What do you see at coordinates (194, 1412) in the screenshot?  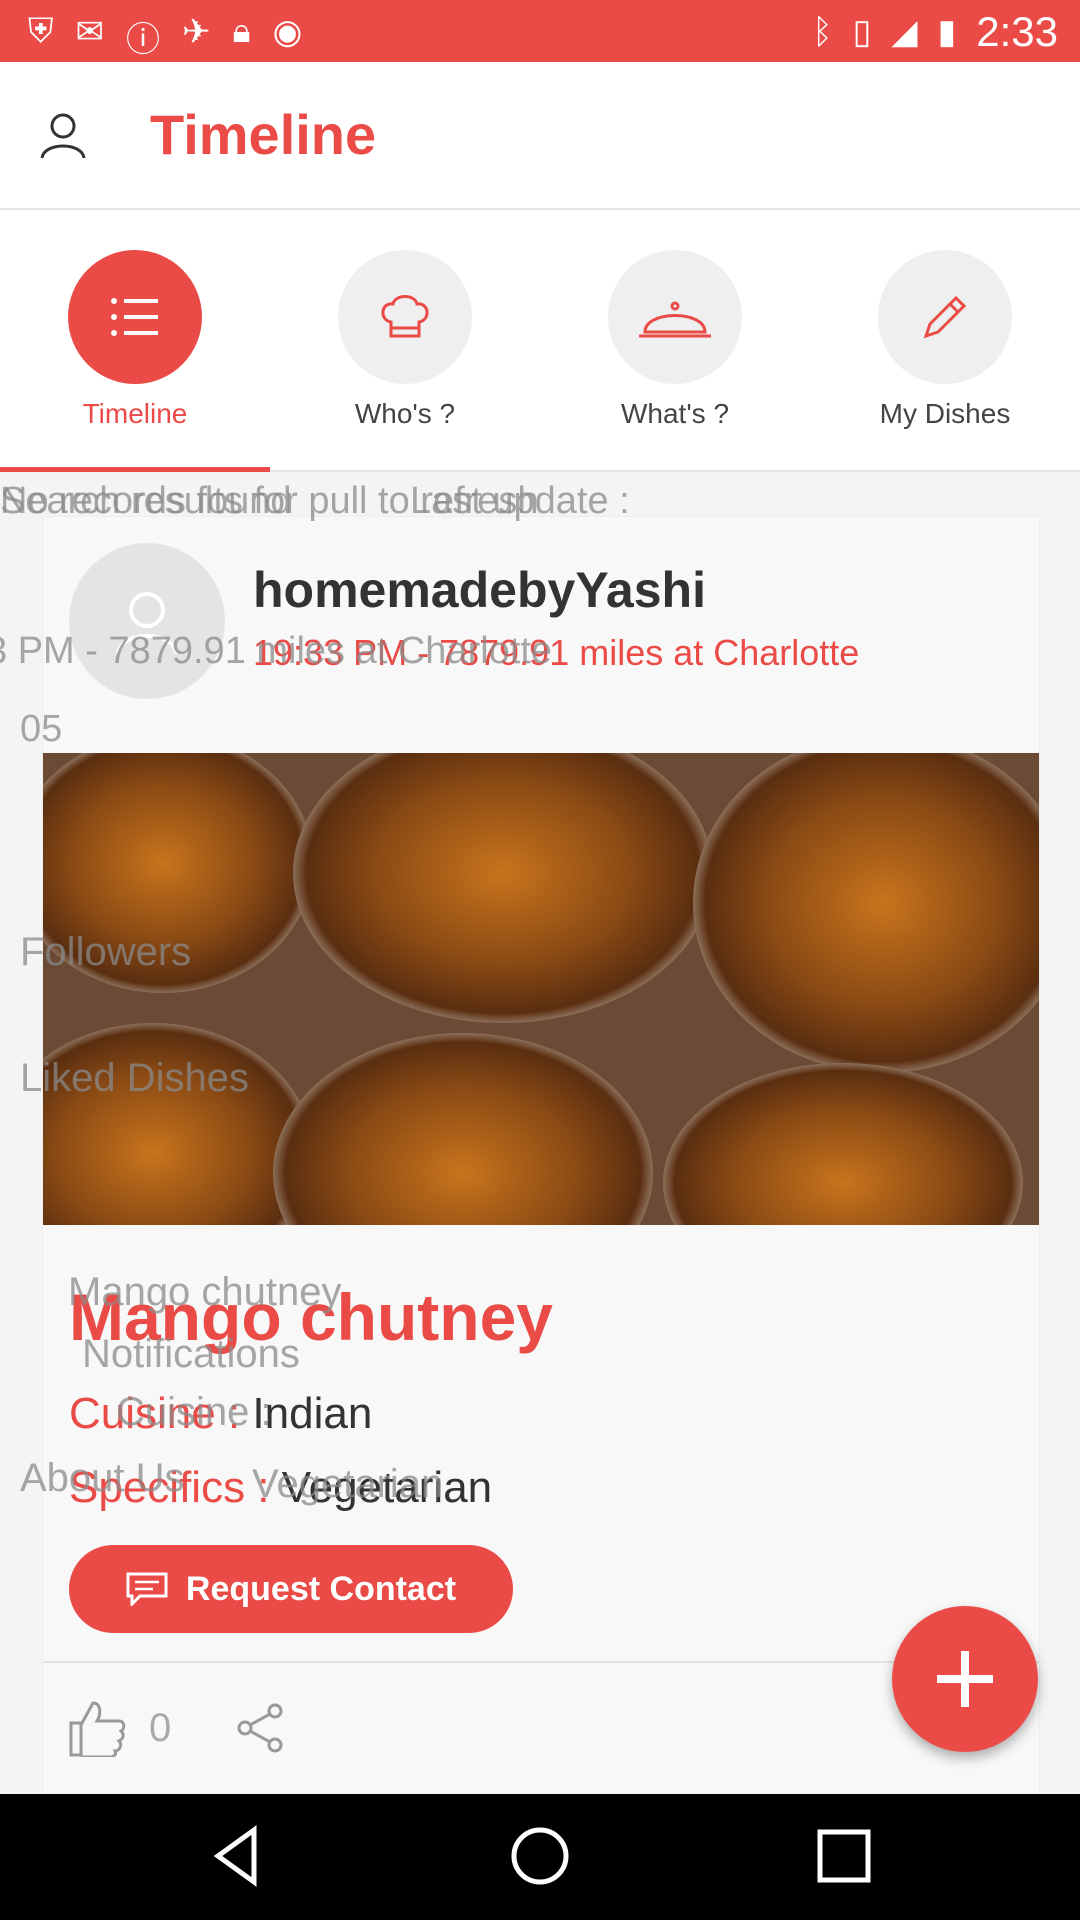 I see `ghost-cuisine: Cuisine :` at bounding box center [194, 1412].